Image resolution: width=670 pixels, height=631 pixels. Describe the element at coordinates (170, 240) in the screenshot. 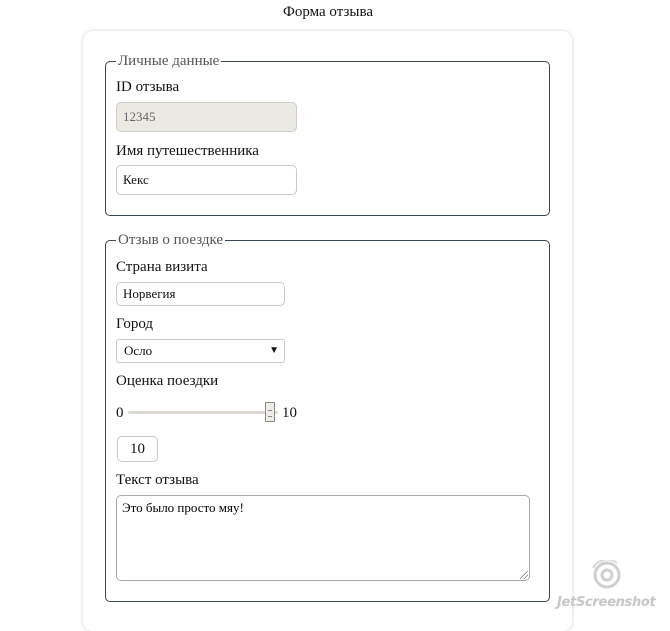

I see `trip-review-legend: Отзыв о поездке` at that location.